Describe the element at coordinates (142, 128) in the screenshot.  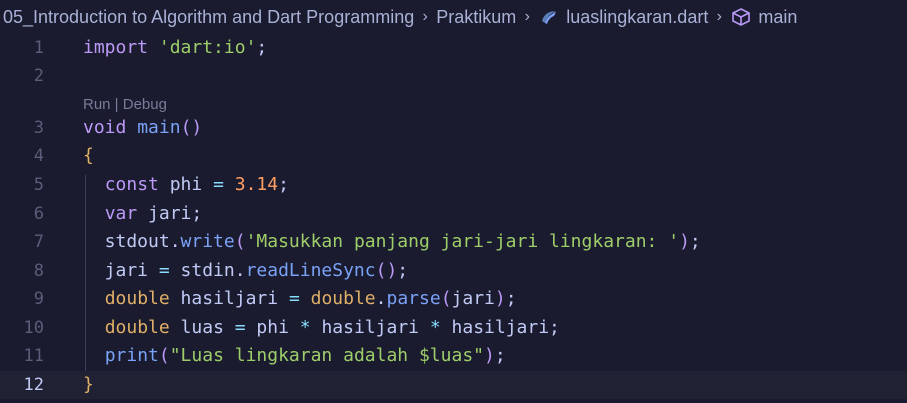
I see `code-text: void main()` at that location.